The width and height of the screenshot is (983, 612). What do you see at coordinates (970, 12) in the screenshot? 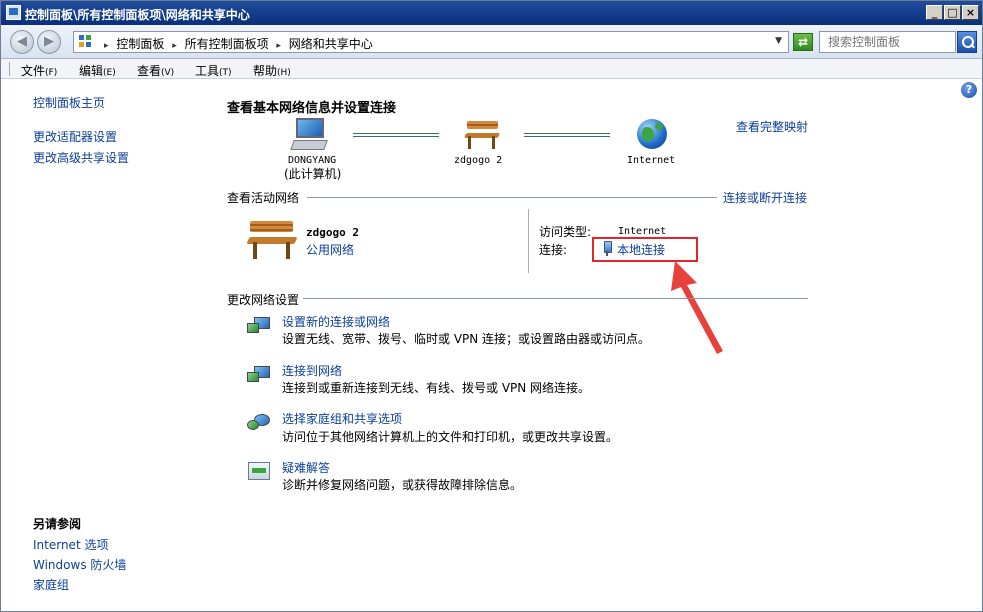
I see `close-button: ×` at bounding box center [970, 12].